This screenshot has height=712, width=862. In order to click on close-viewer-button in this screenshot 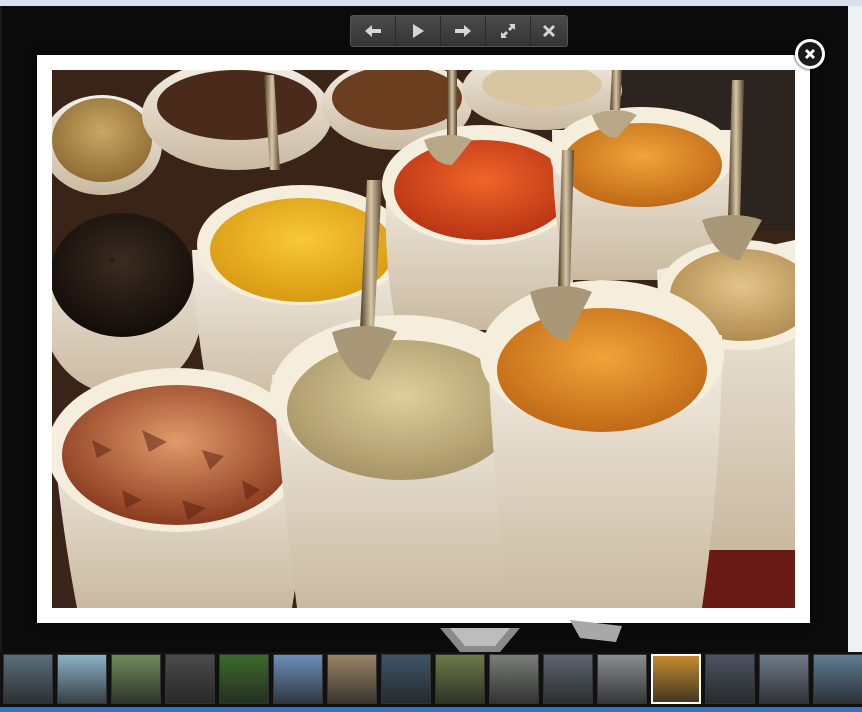, I will do `click(810, 54)`.